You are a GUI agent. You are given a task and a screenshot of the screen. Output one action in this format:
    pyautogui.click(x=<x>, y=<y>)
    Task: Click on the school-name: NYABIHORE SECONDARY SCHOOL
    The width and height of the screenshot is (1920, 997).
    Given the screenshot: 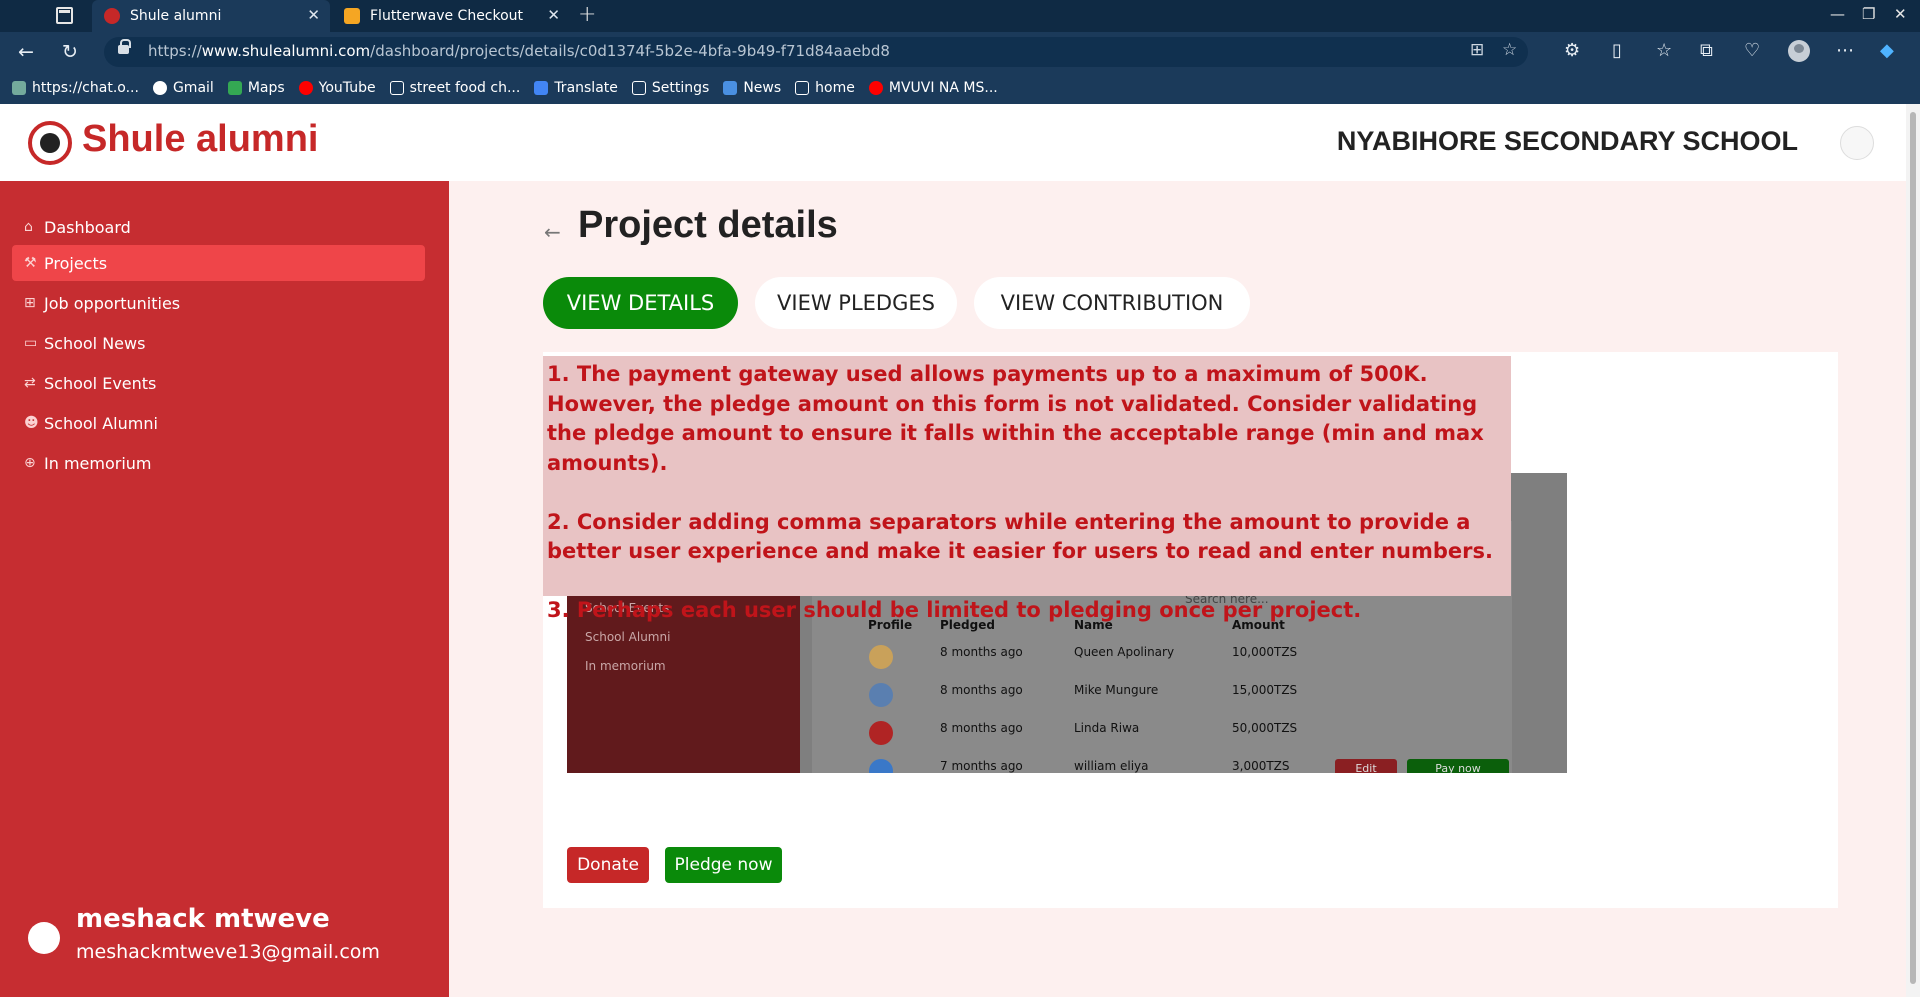 What is the action you would take?
    pyautogui.click(x=1567, y=141)
    